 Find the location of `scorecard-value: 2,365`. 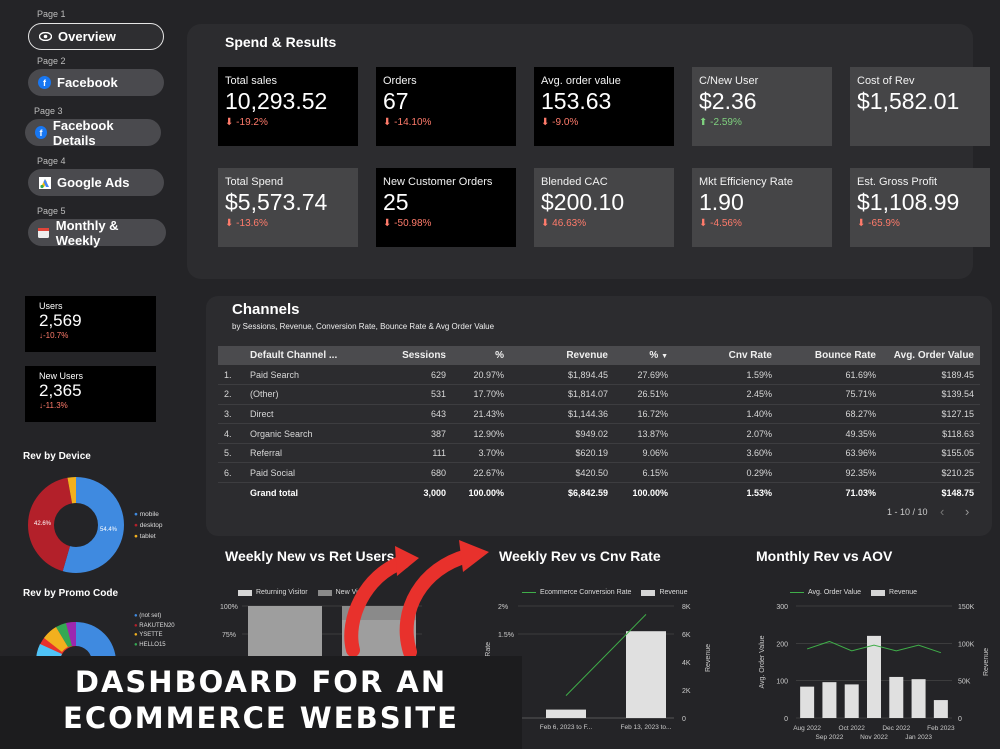

scorecard-value: 2,365 is located at coordinates (60, 390).